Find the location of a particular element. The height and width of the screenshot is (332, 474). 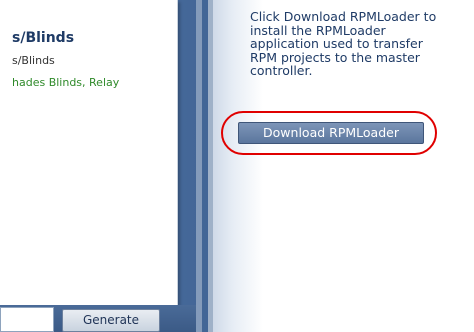

generate-button: Generate is located at coordinates (111, 320).